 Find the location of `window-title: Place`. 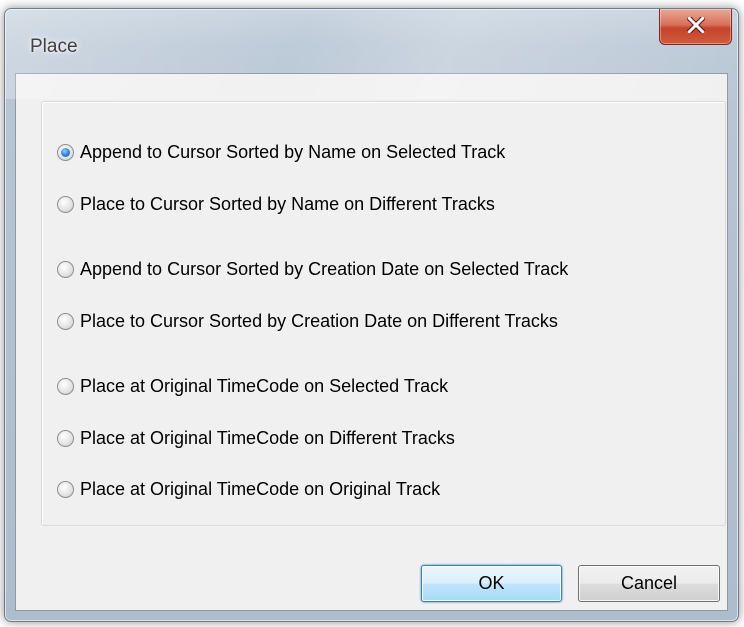

window-title: Place is located at coordinates (54, 46).